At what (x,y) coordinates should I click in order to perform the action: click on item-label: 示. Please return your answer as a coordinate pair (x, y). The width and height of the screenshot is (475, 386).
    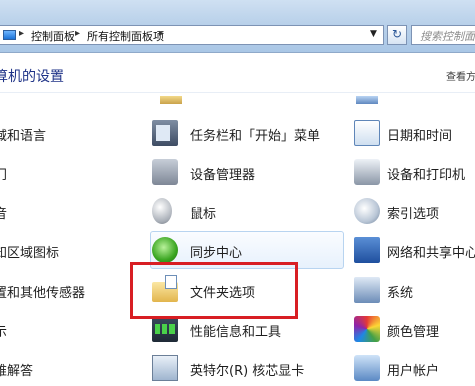
    Looking at the image, I should click on (4, 332).